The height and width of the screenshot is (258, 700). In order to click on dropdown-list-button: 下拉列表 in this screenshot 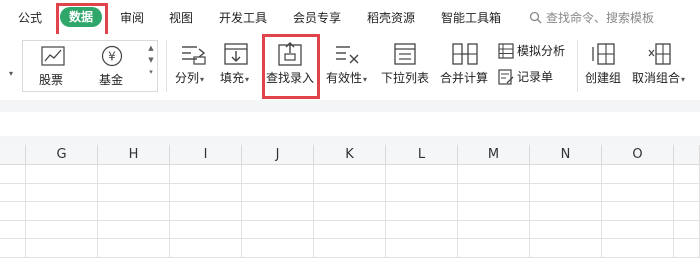, I will do `click(405, 78)`.